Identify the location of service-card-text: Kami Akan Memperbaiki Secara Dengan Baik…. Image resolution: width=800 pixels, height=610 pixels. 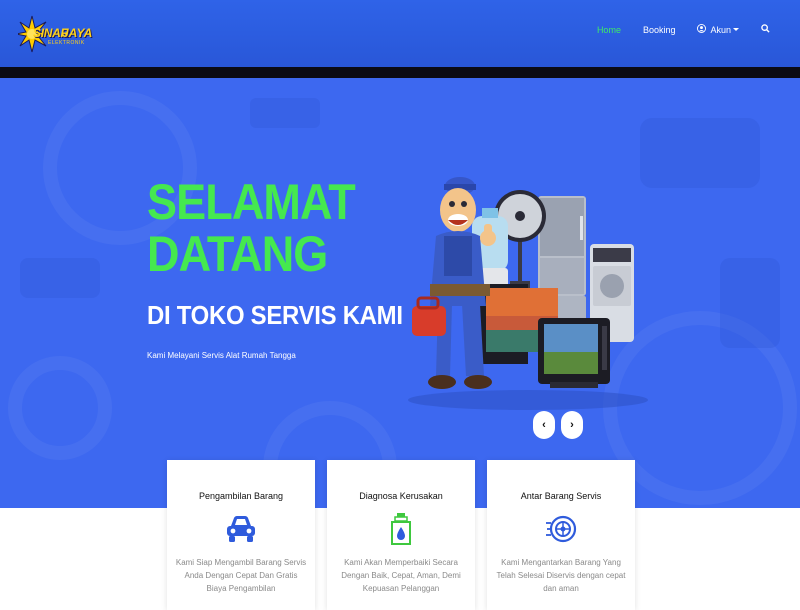
(401, 575).